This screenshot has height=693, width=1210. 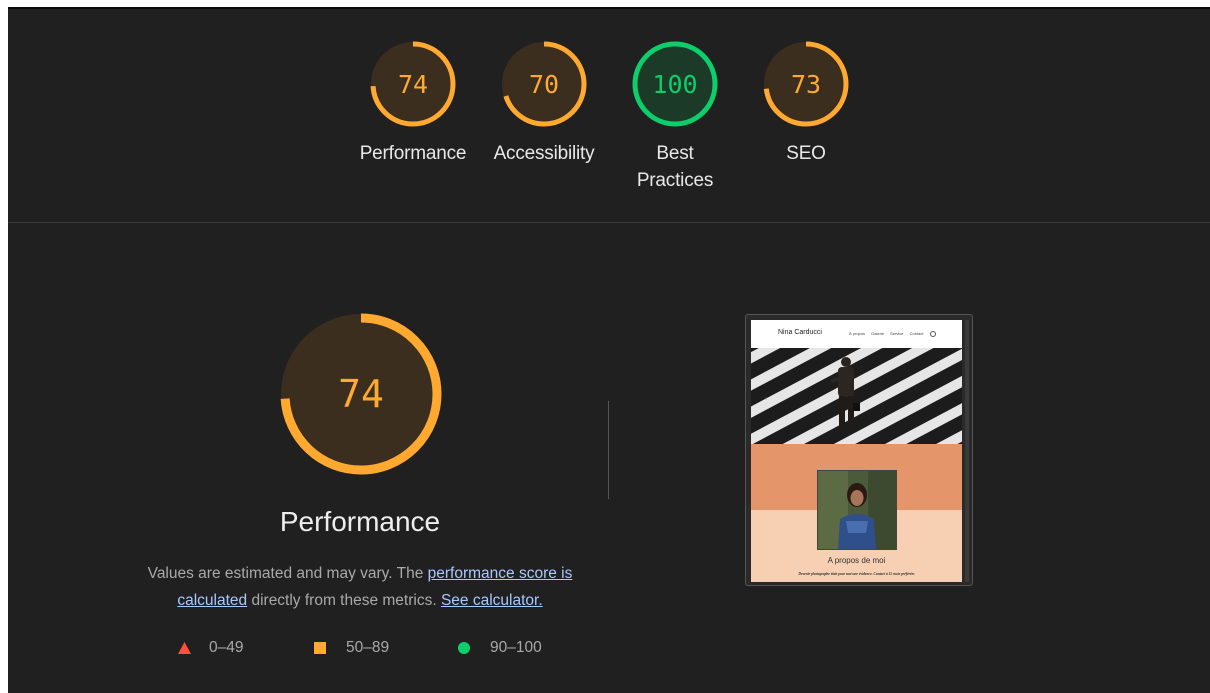 What do you see at coordinates (932, 334) in the screenshot?
I see `instagram-icon` at bounding box center [932, 334].